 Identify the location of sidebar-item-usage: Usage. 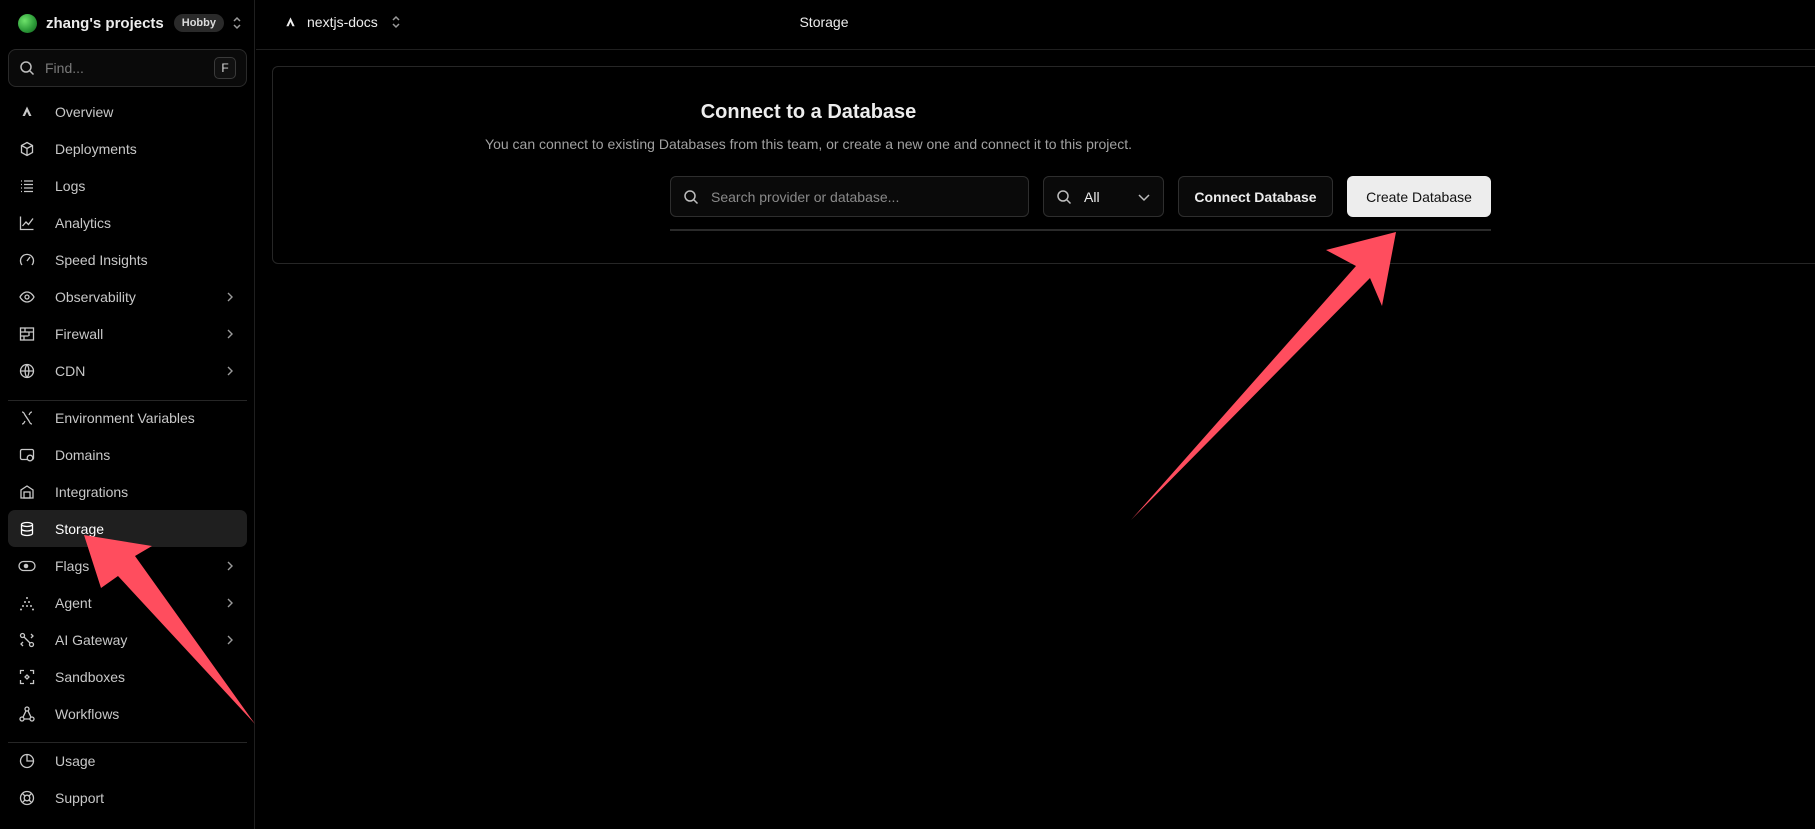
(127, 760).